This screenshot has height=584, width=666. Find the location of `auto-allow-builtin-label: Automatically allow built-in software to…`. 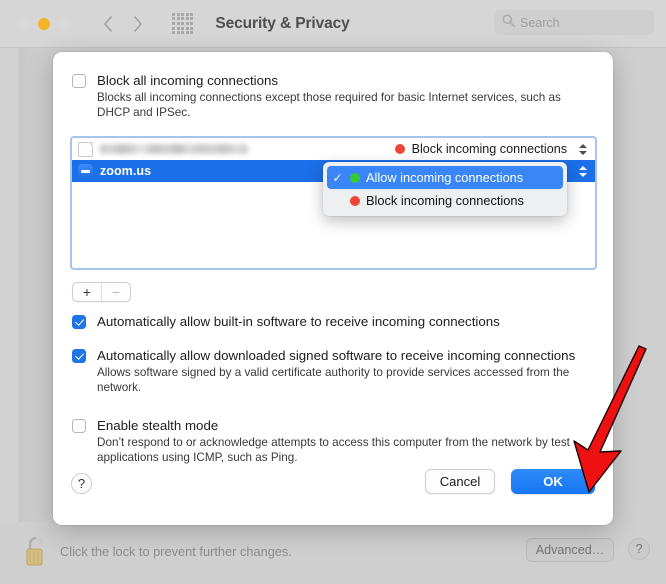

auto-allow-builtin-label: Automatically allow built-in software to… is located at coordinates (298, 321).